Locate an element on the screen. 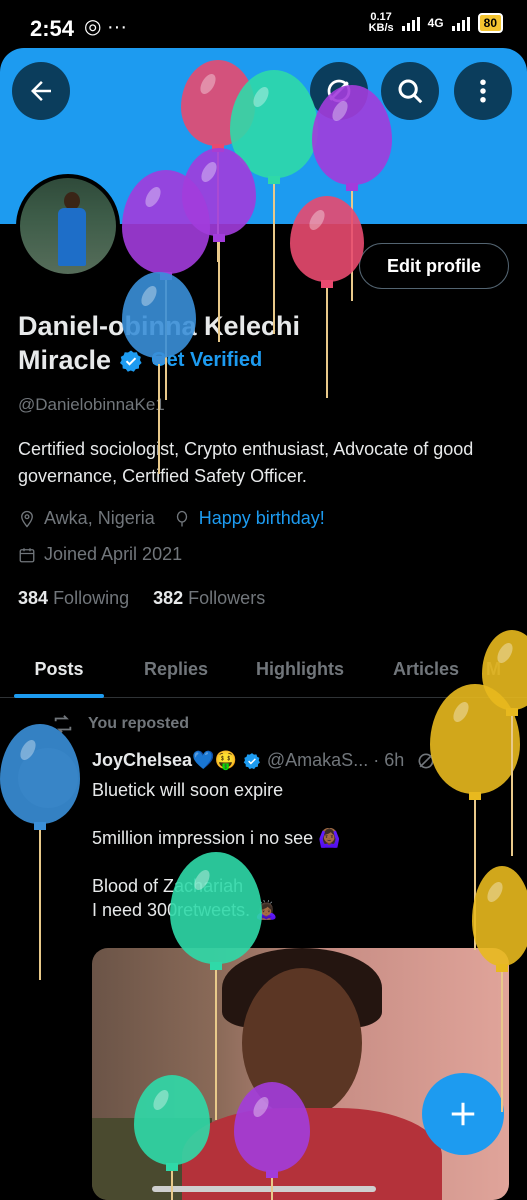  arrow-left-icon is located at coordinates (41, 91).